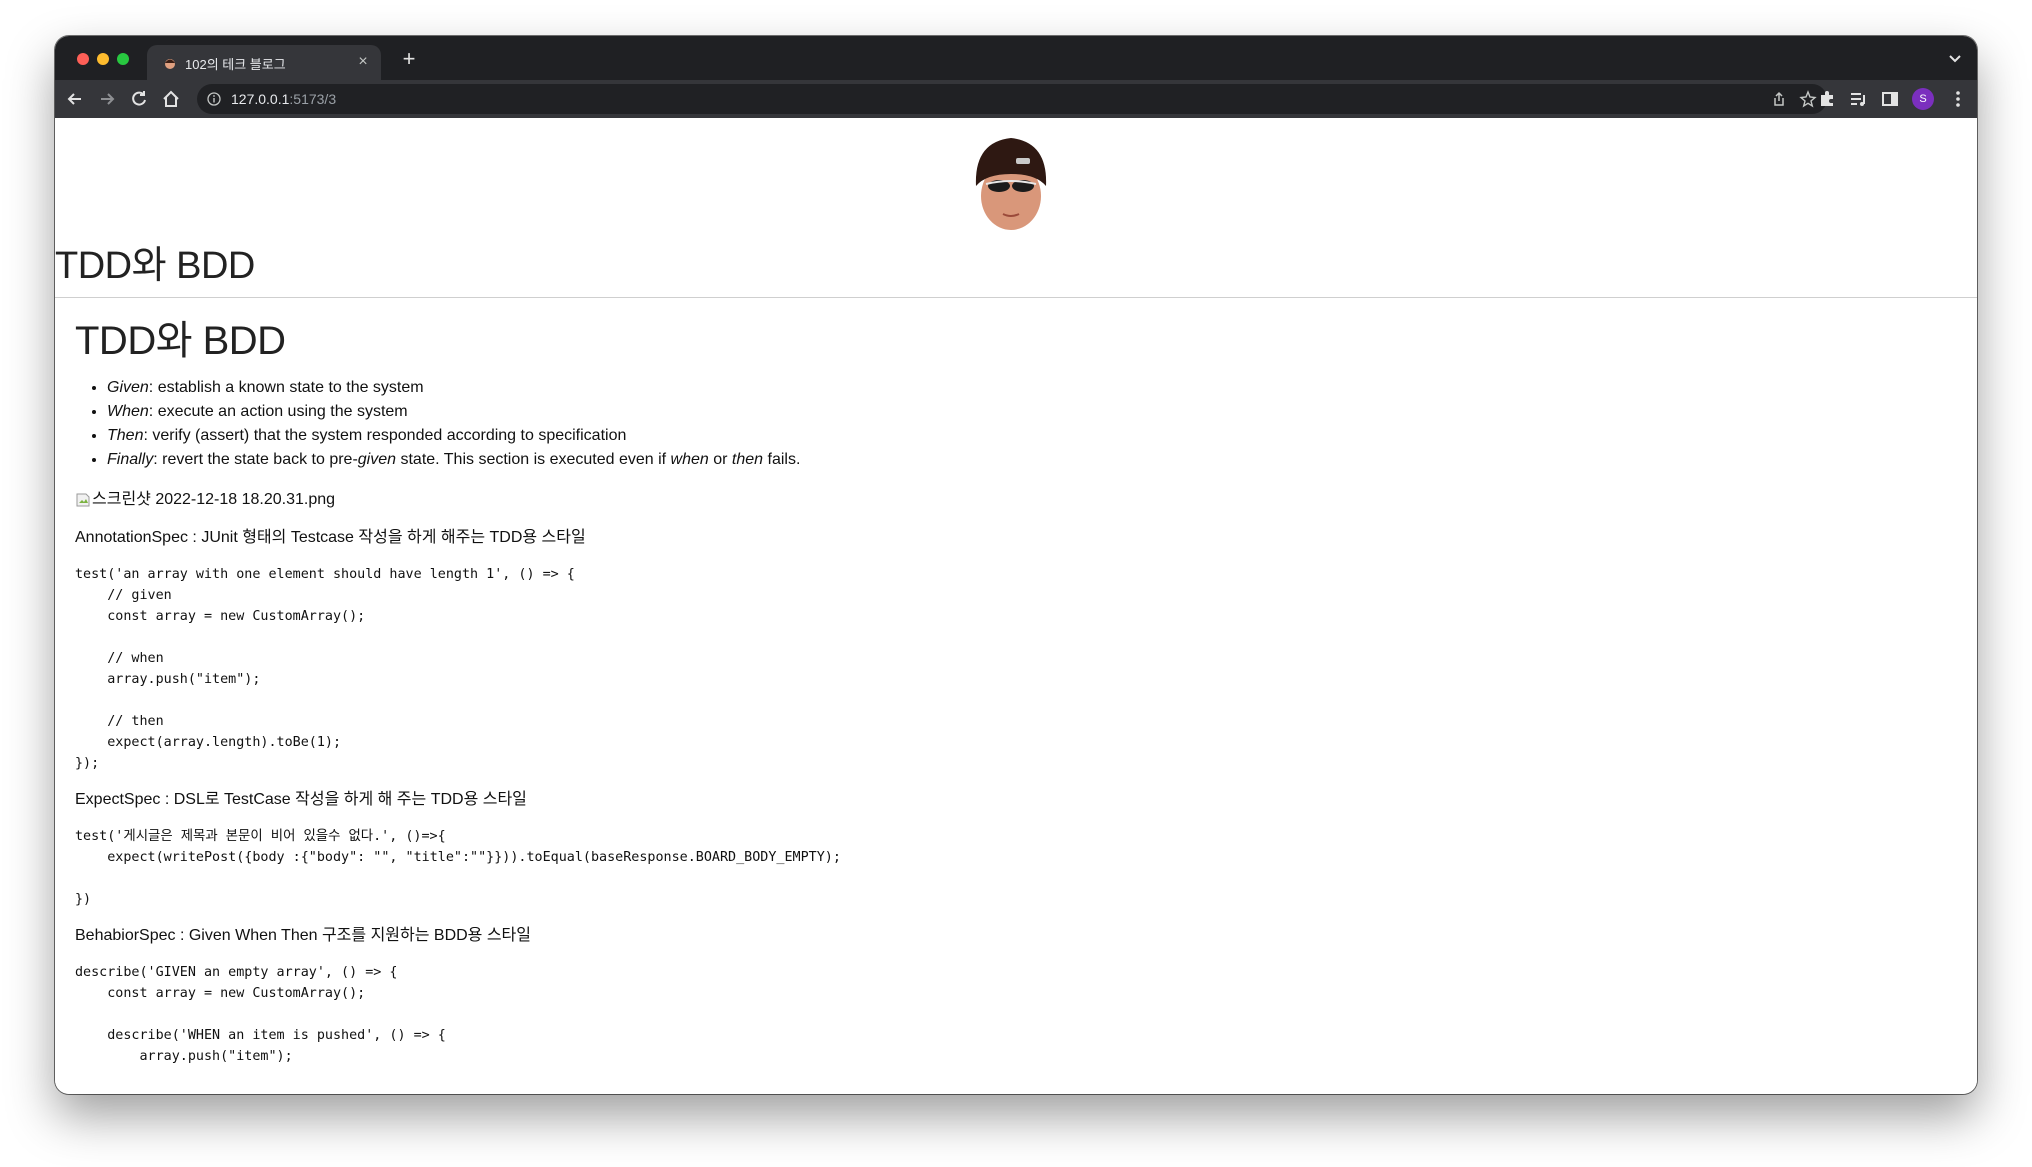 The width and height of the screenshot is (2032, 1167). Describe the element at coordinates (1016, 297) in the screenshot. I see `header-divider` at that location.